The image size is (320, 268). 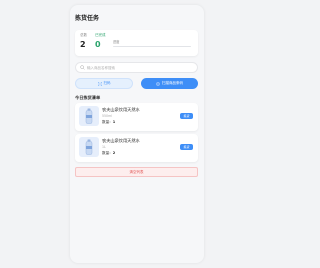 What do you see at coordinates (136, 148) in the screenshot?
I see `list-item: 农夫山泉饮用天然水 1L 数量：2 拣货` at bounding box center [136, 148].